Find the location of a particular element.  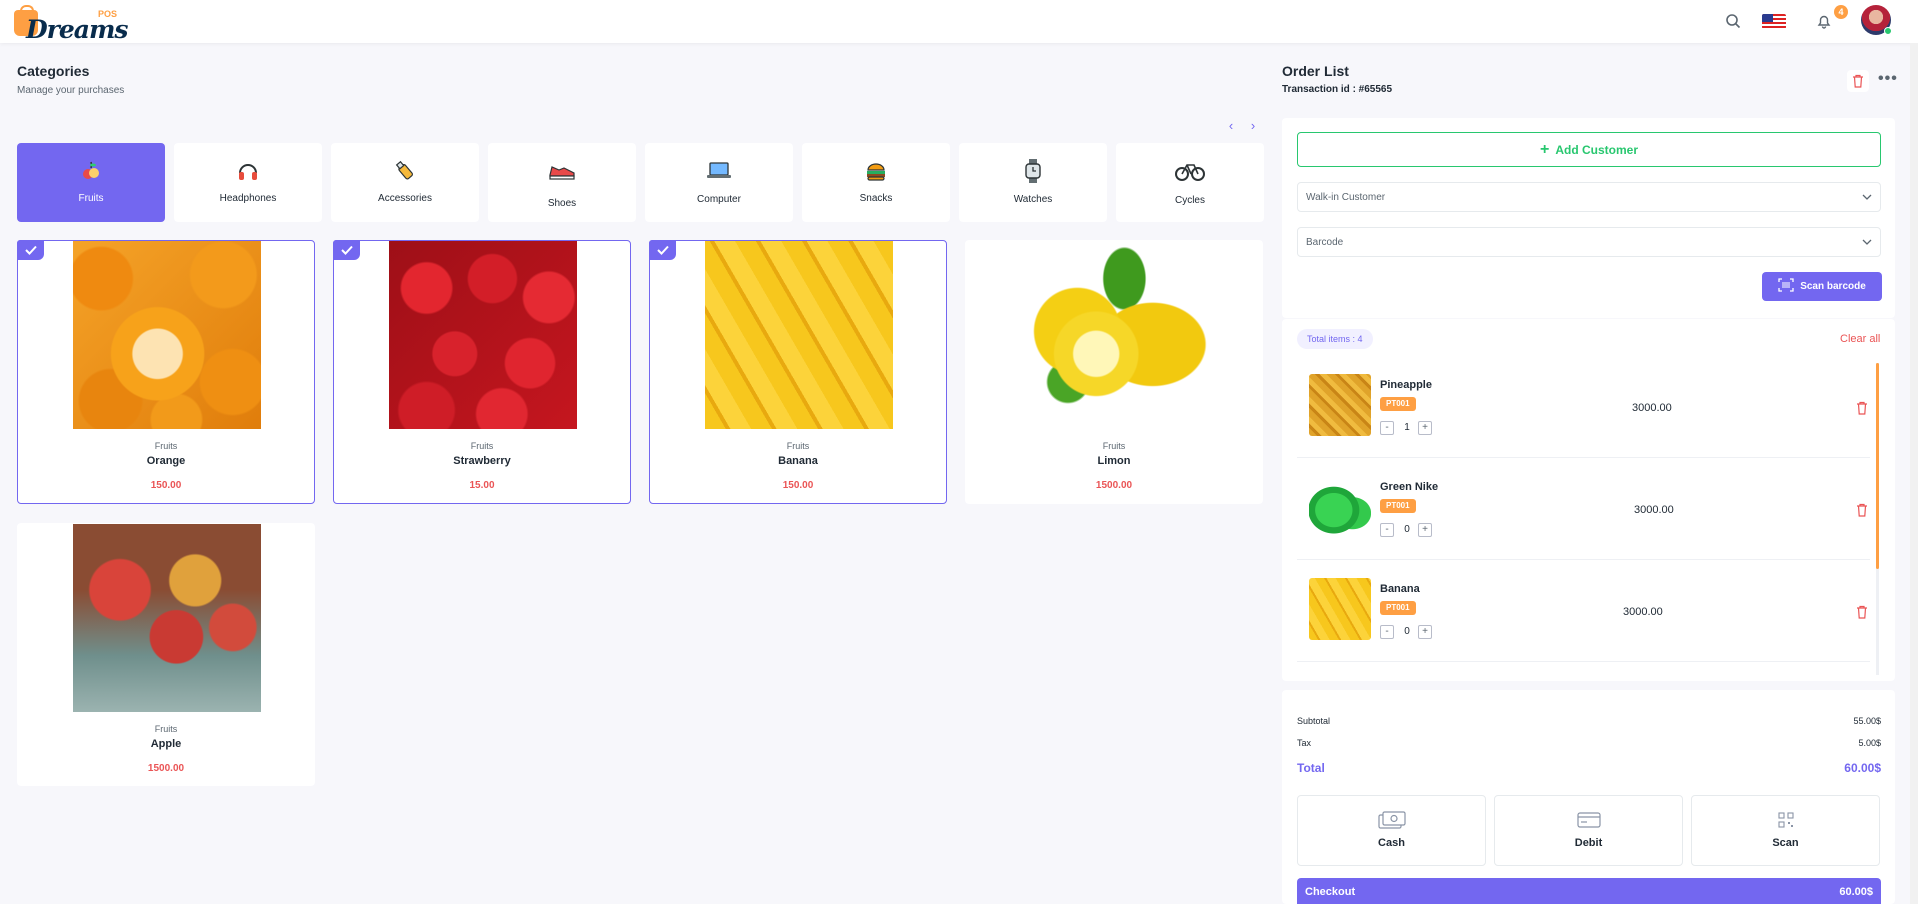

category-shoes: Shoes is located at coordinates (562, 182).